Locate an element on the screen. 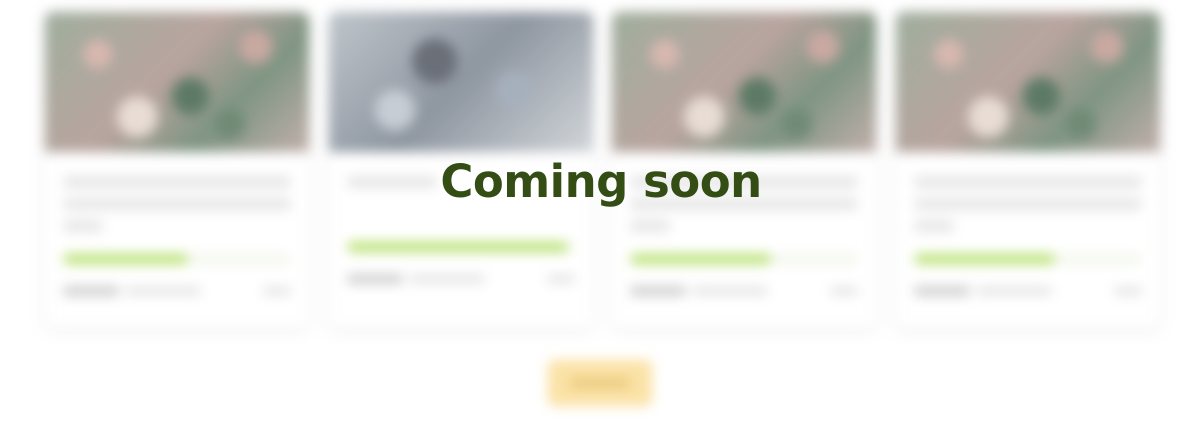  load-more-label-placeholder is located at coordinates (600, 383).